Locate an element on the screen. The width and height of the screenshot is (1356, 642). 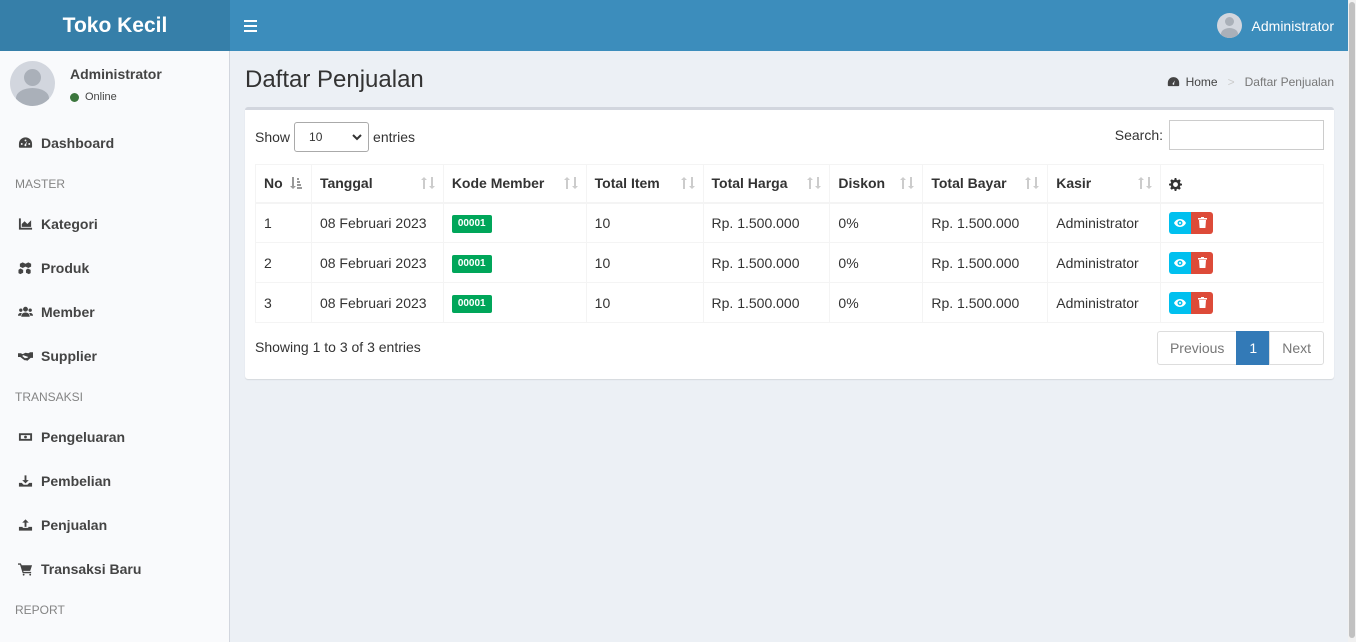
menu-header-master: MASTER is located at coordinates (40, 183).